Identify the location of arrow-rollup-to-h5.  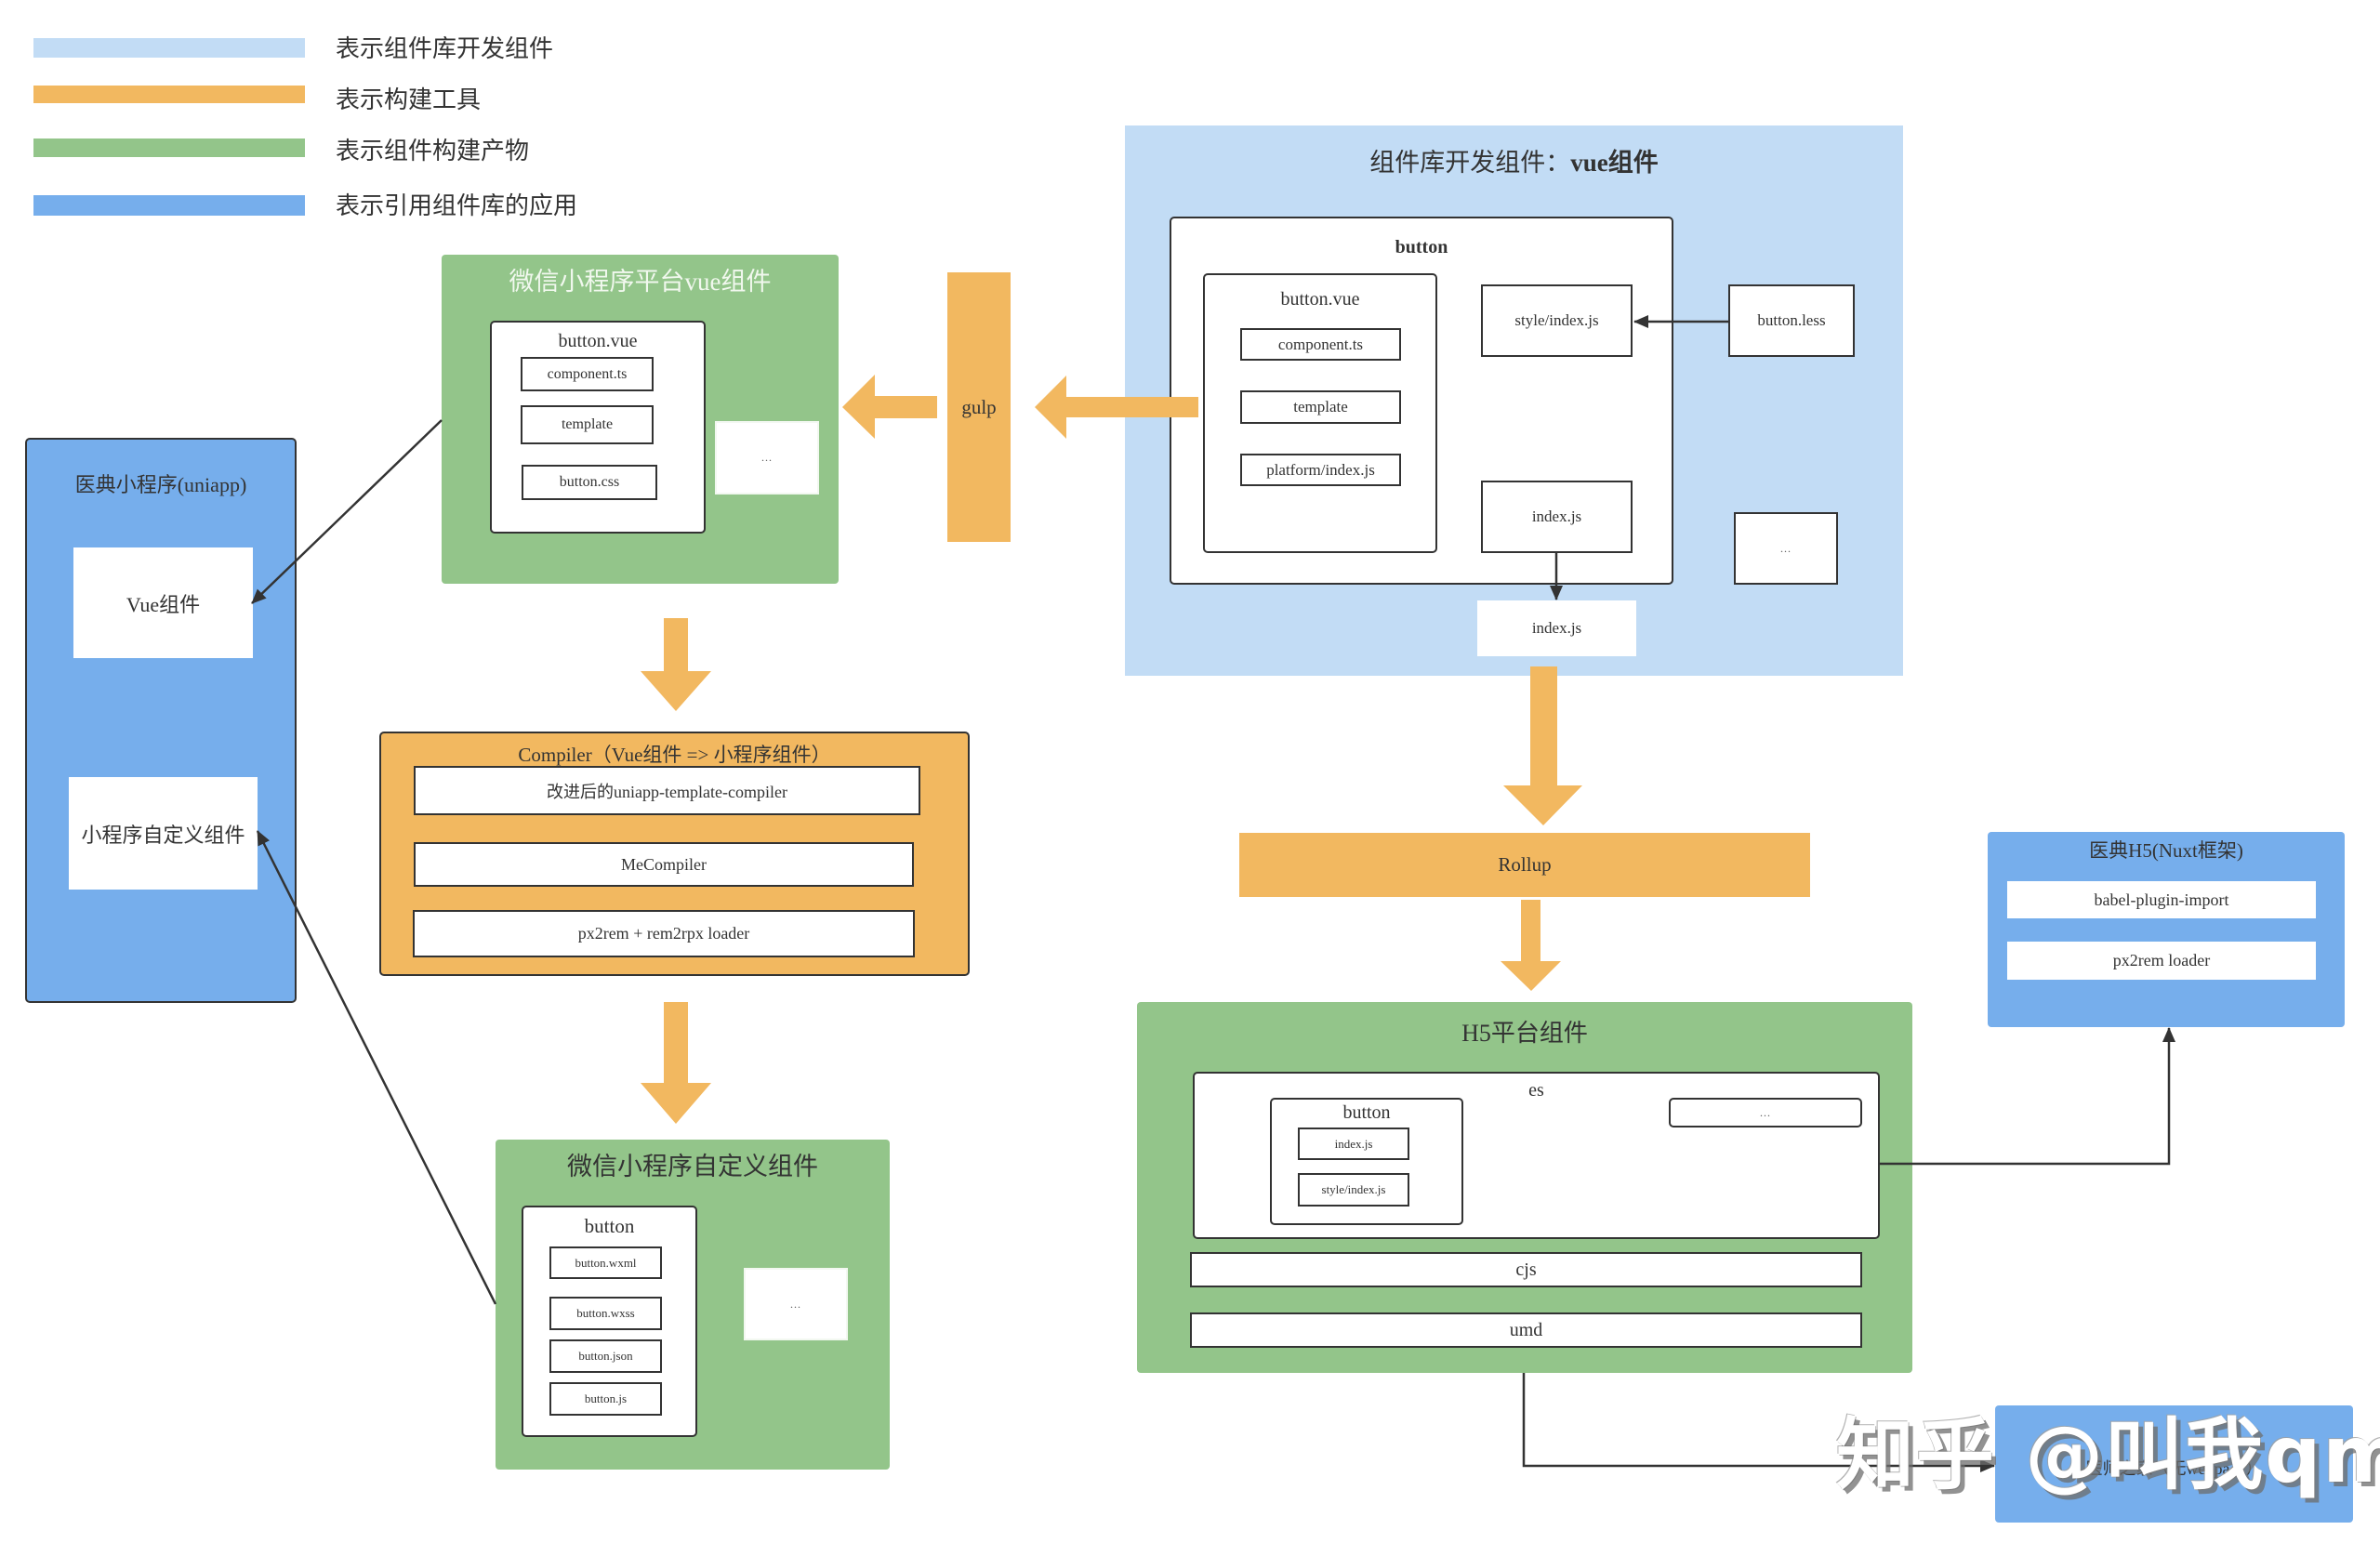
(1531, 945).